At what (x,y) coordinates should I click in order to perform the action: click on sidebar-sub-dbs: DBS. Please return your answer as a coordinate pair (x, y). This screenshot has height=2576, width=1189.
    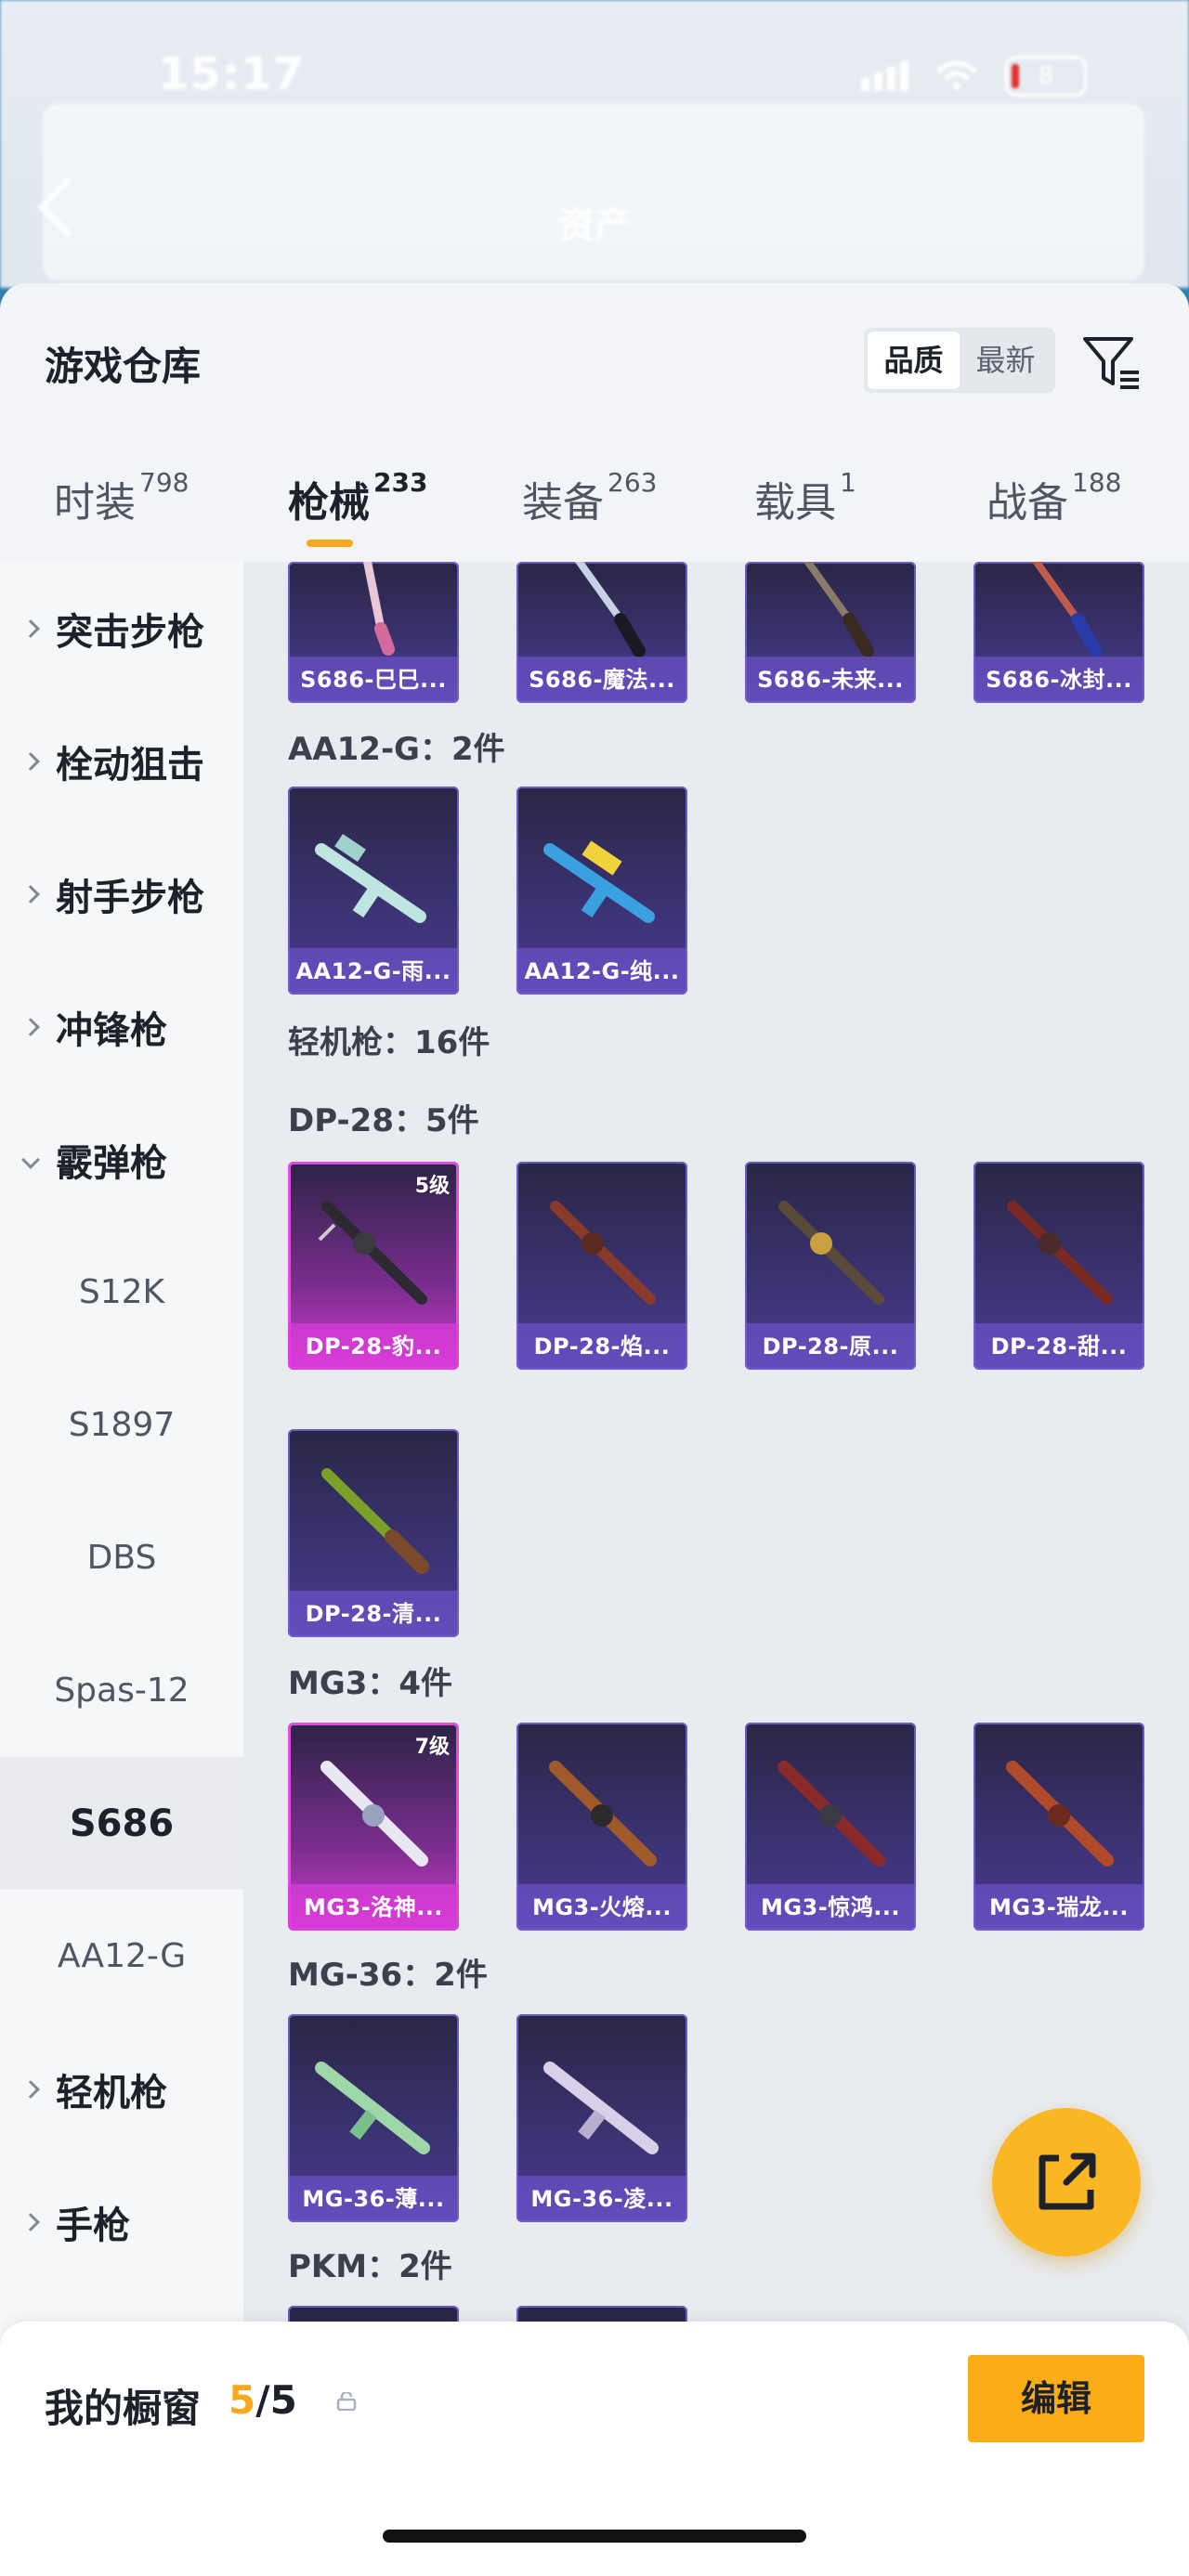
    Looking at the image, I should click on (122, 1558).